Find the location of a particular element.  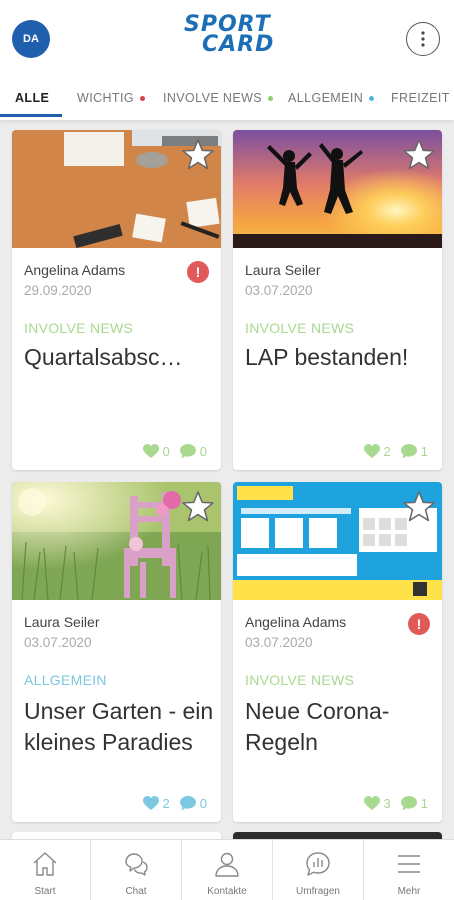

tab-label: FREIZEIT is located at coordinates (420, 98).